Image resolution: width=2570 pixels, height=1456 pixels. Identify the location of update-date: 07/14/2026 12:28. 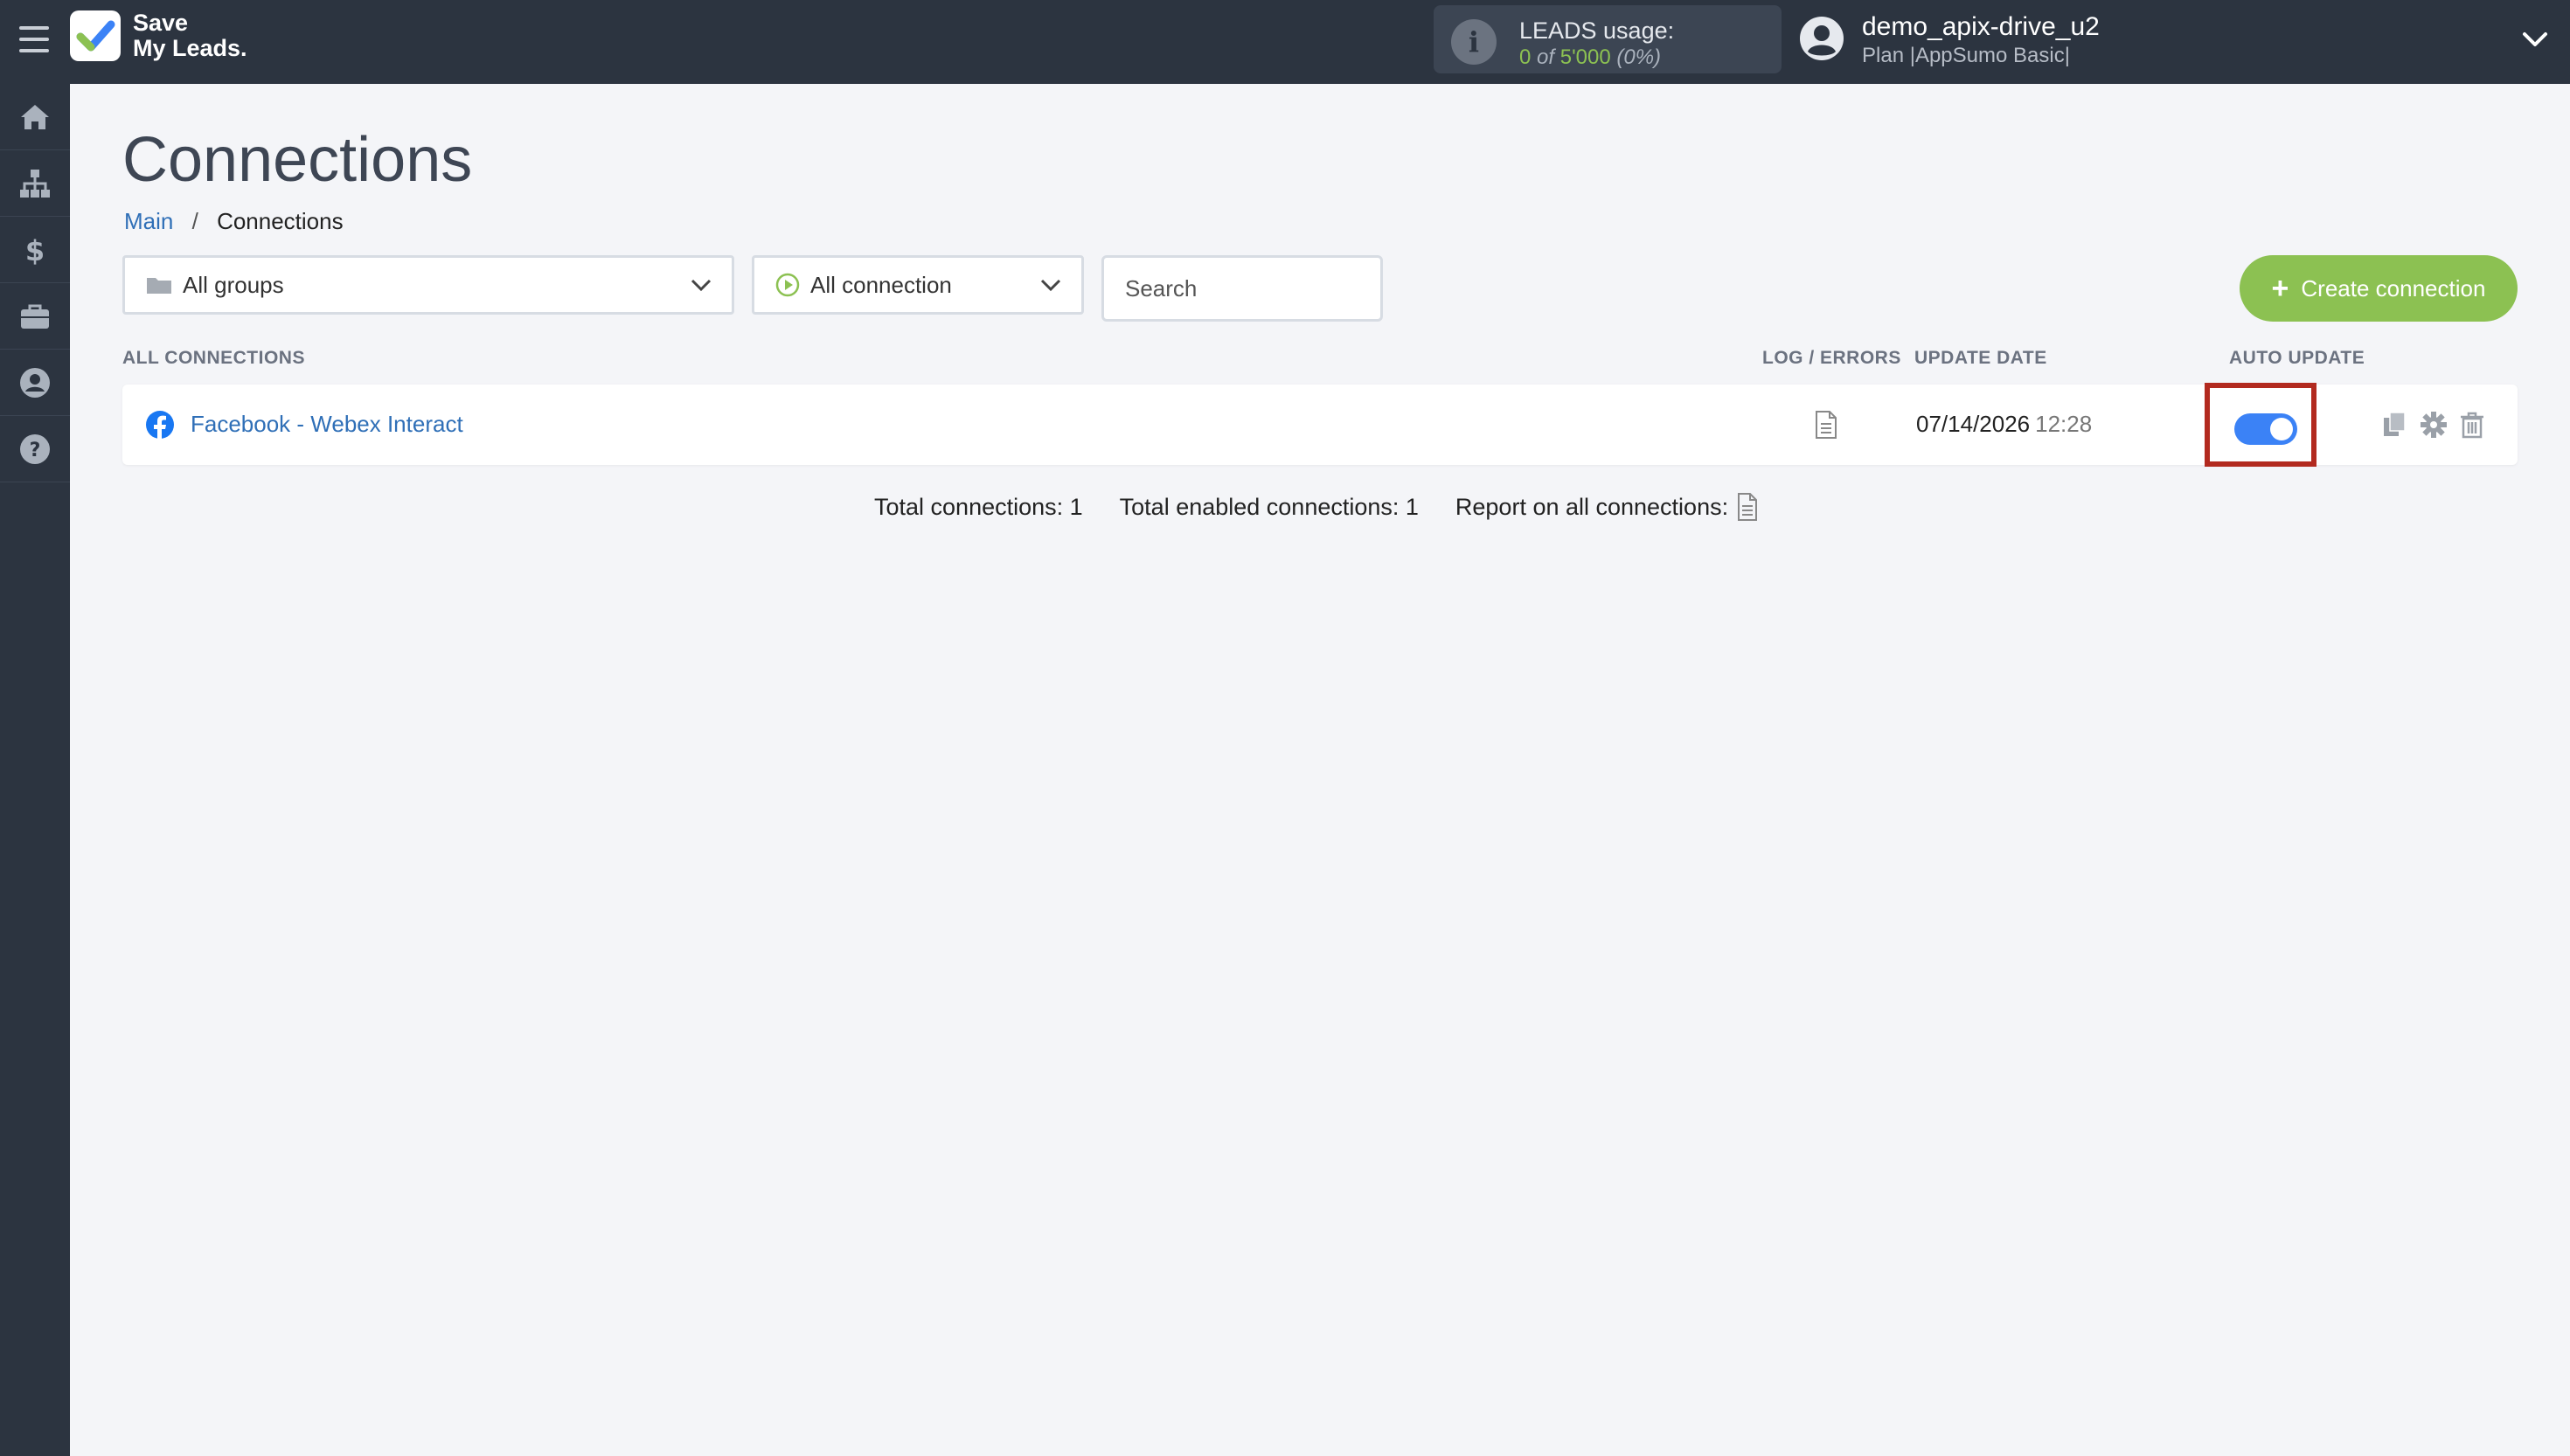
(2004, 424).